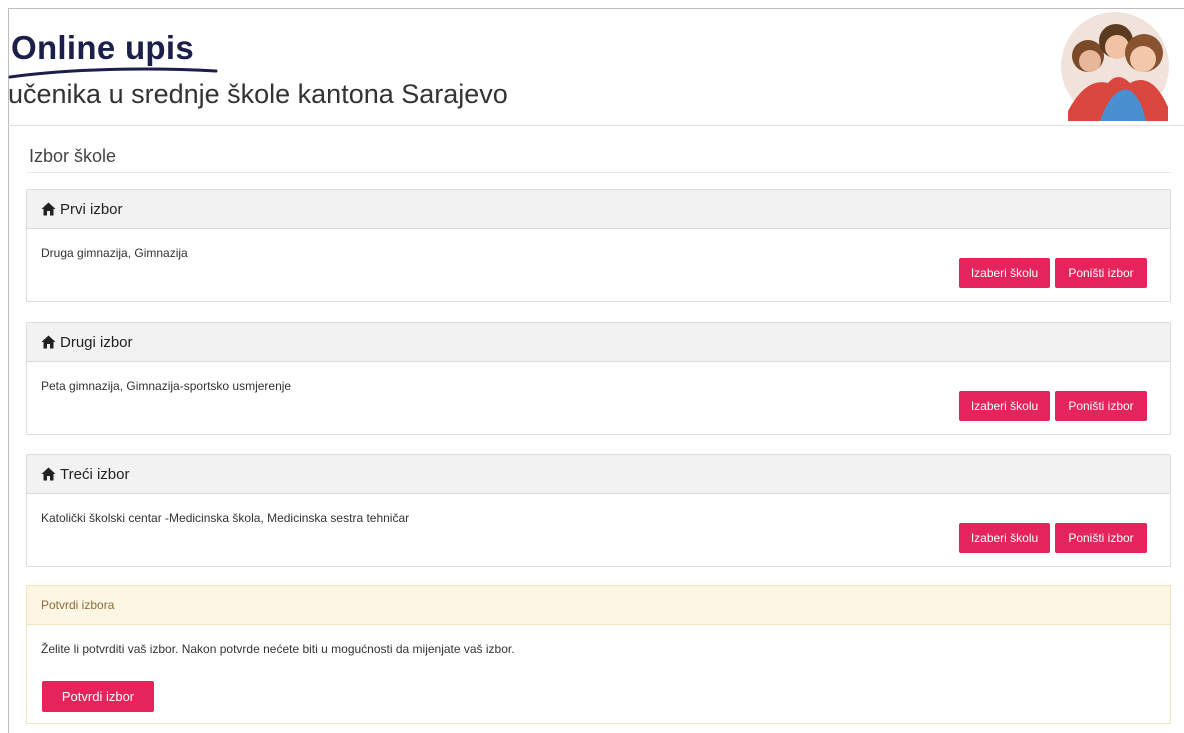  Describe the element at coordinates (598, 342) in the screenshot. I see `choice-header: Drugi izbor` at that location.